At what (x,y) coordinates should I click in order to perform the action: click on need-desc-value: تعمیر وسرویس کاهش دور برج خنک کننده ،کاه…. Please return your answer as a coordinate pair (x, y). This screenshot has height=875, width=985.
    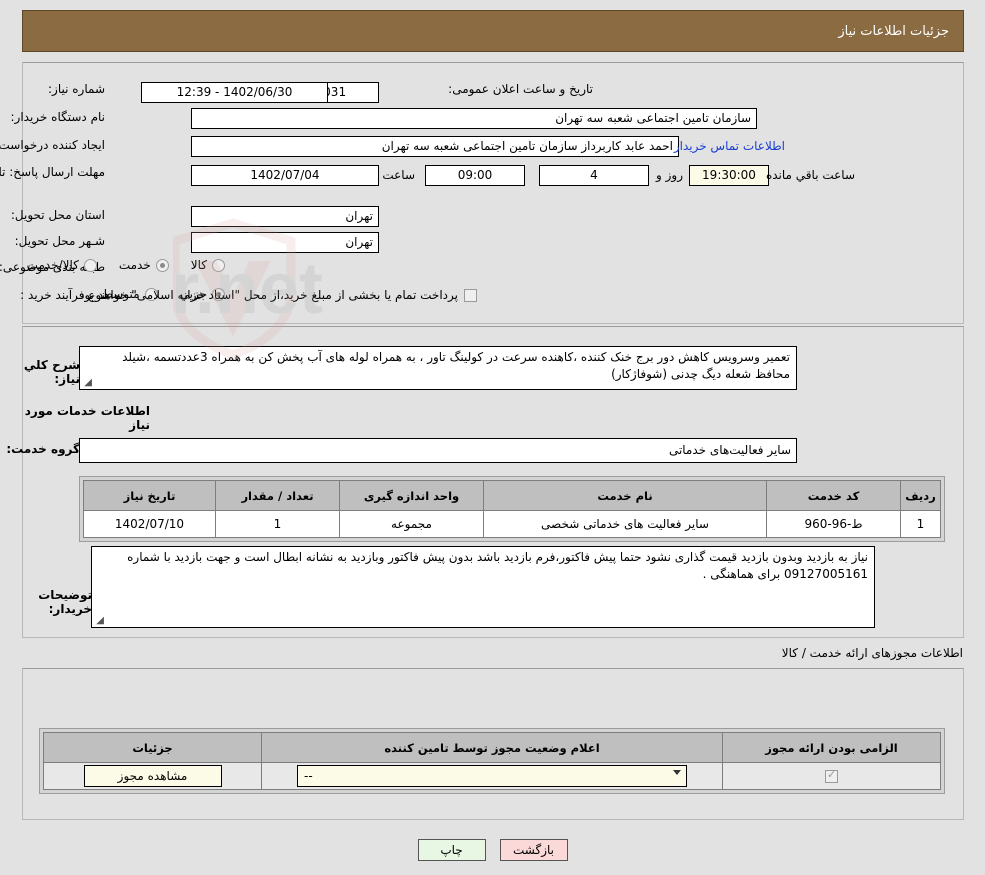
    Looking at the image, I should click on (456, 365).